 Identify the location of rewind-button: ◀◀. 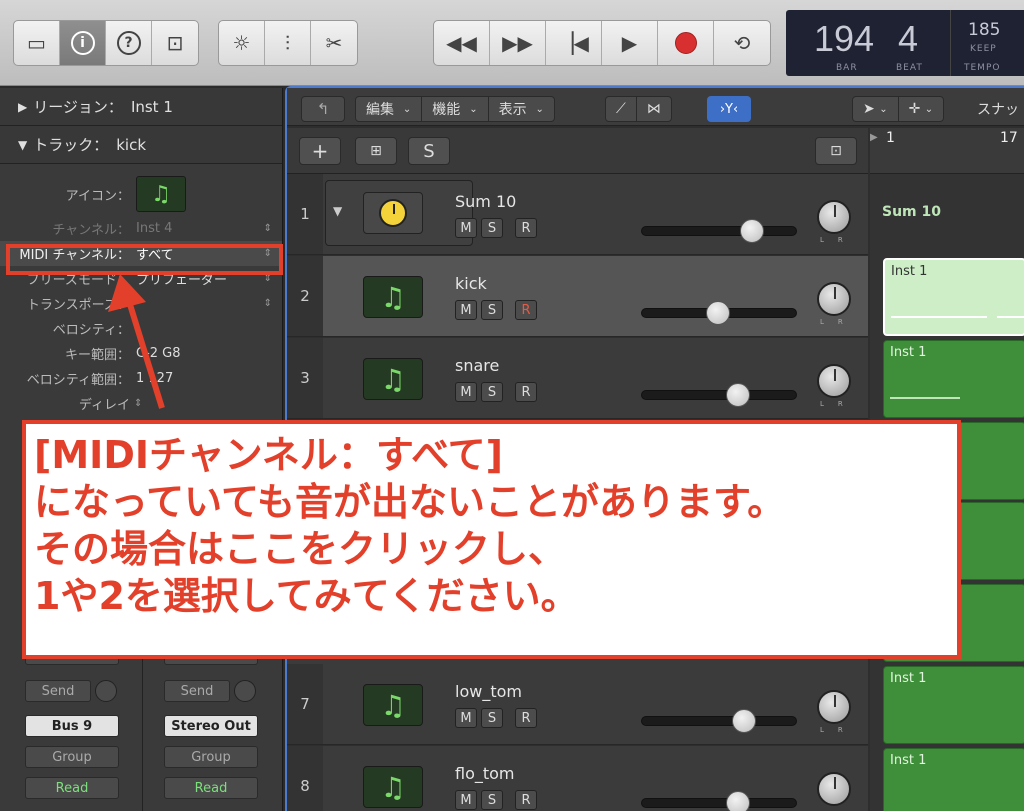
(462, 43).